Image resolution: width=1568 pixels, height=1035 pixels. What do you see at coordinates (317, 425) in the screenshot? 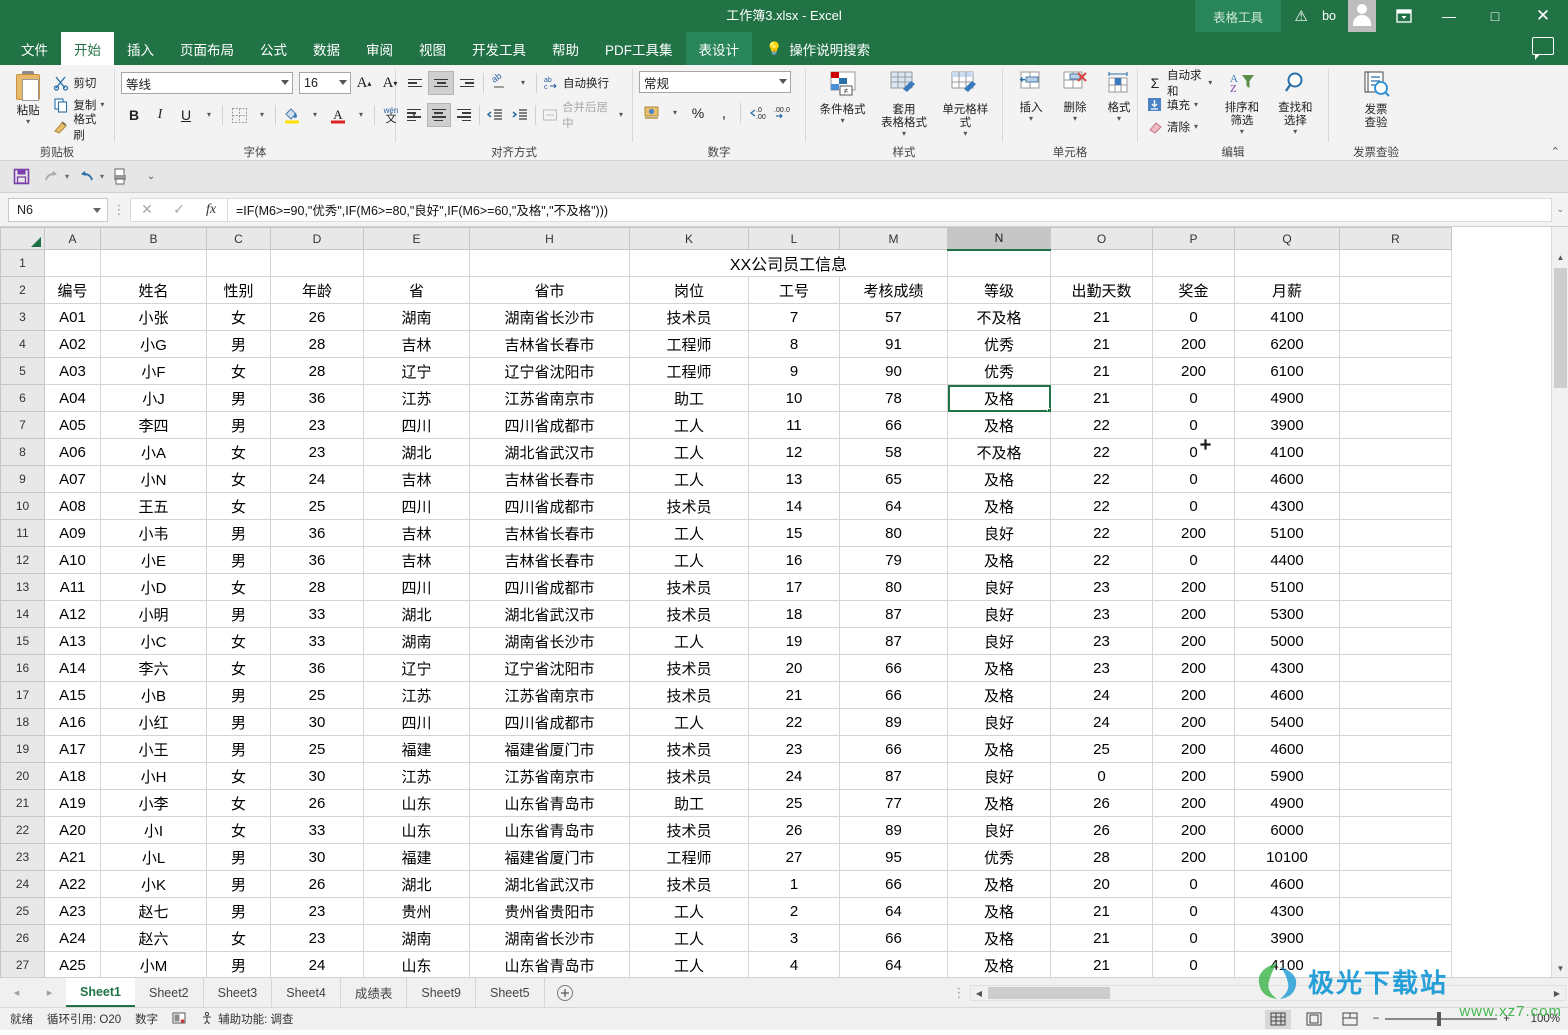
I see `cell-D7: 23` at bounding box center [317, 425].